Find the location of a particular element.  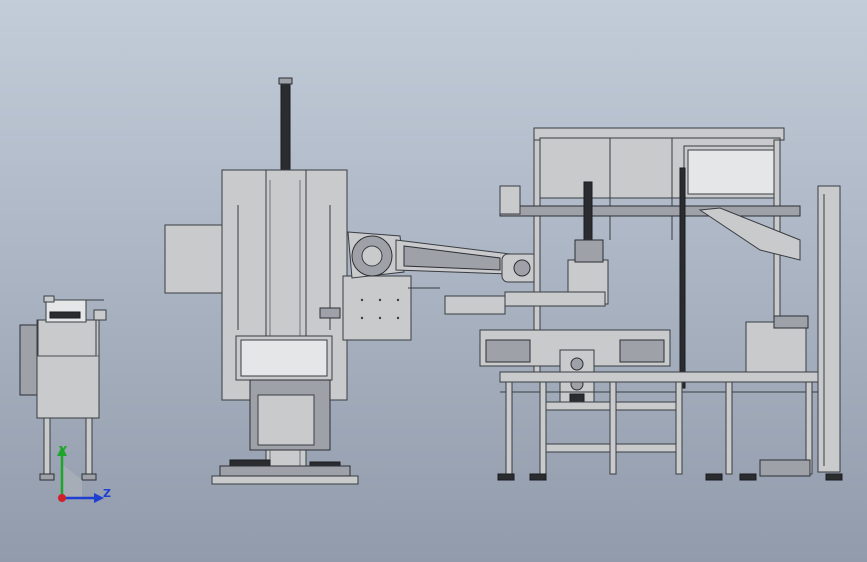

x-axis-origin-dot is located at coordinates (62, 498).